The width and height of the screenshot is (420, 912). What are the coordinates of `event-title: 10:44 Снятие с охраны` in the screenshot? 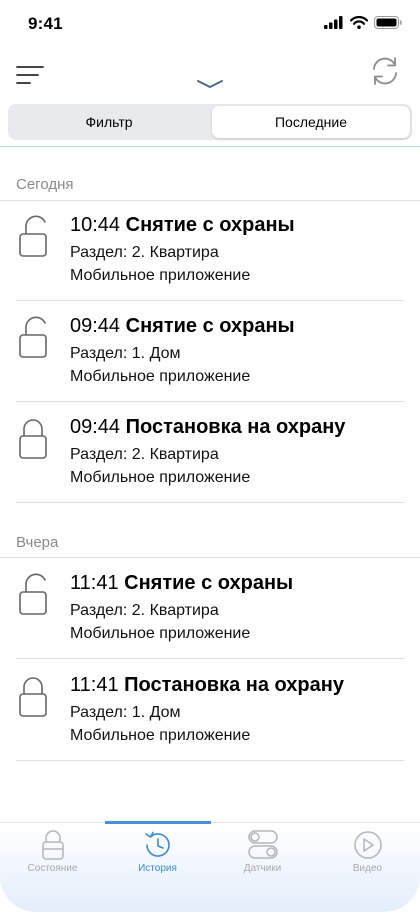 It's located at (182, 225).